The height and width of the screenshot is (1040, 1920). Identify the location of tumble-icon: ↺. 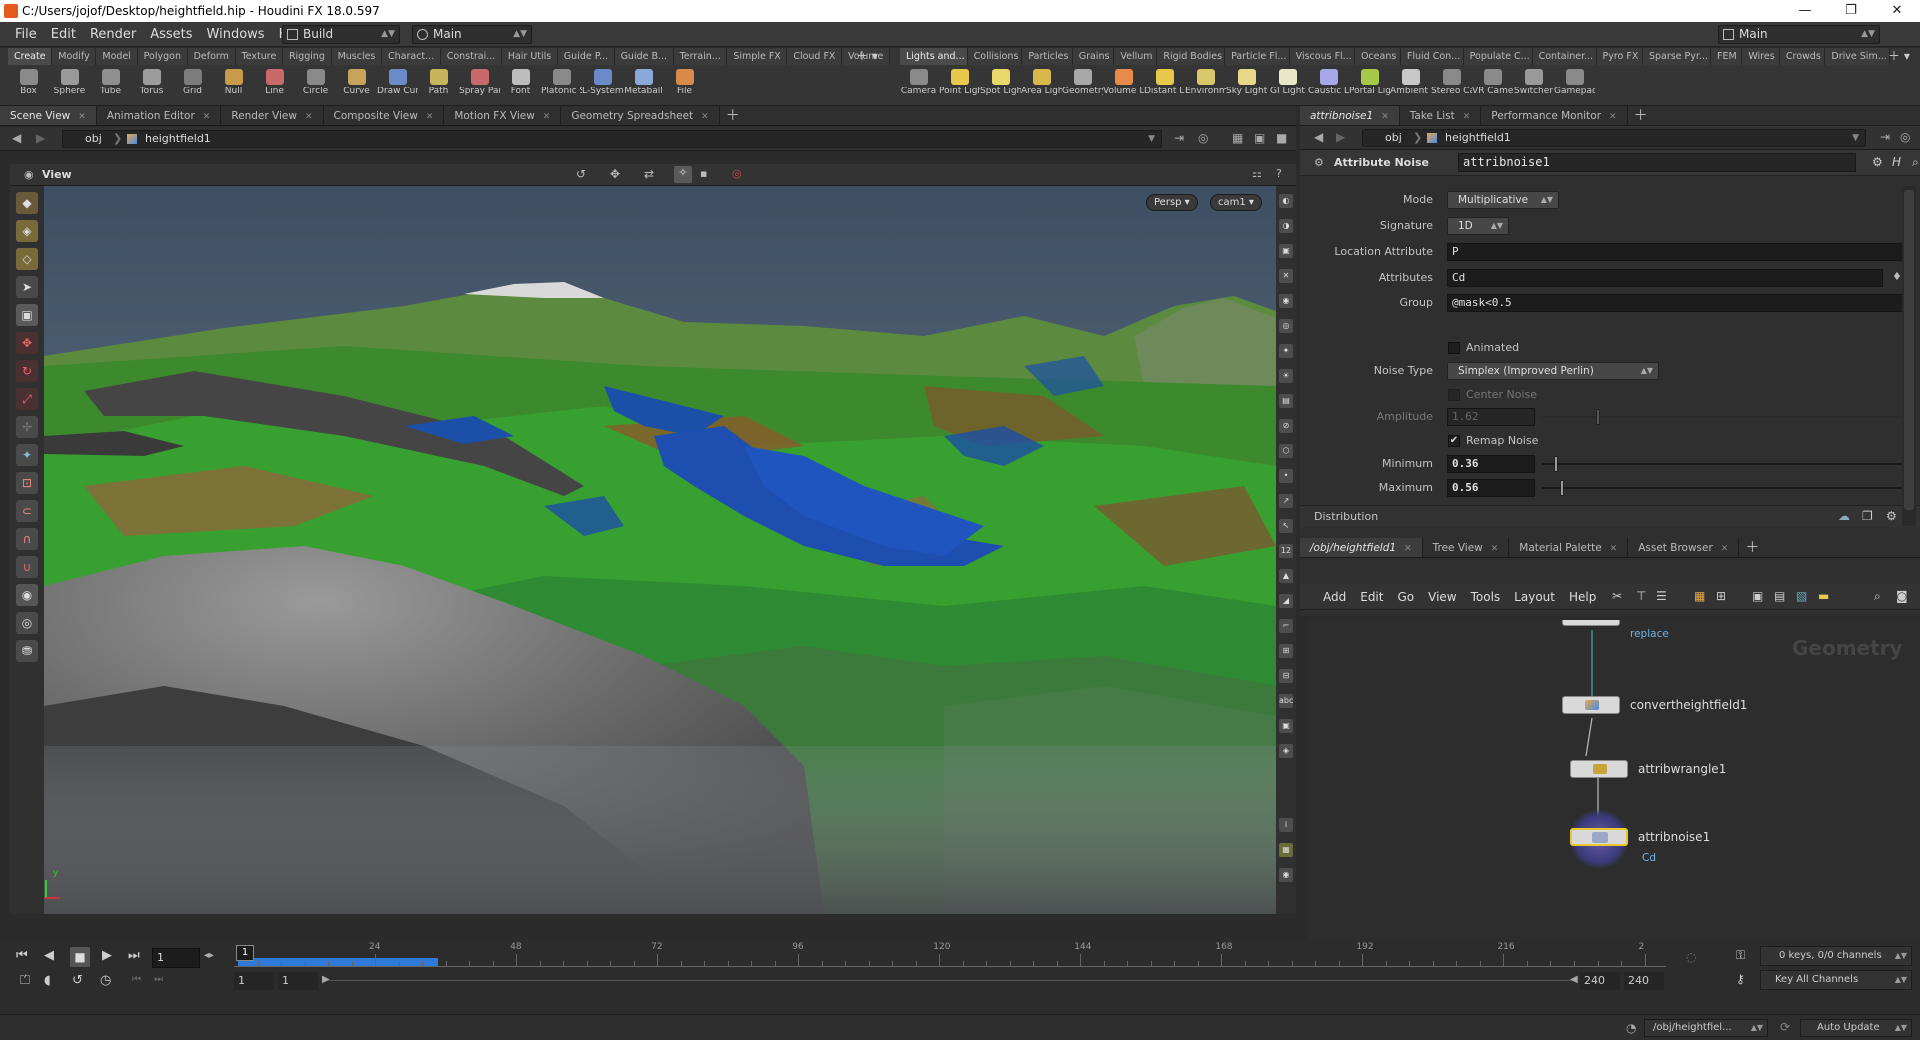
(581, 174).